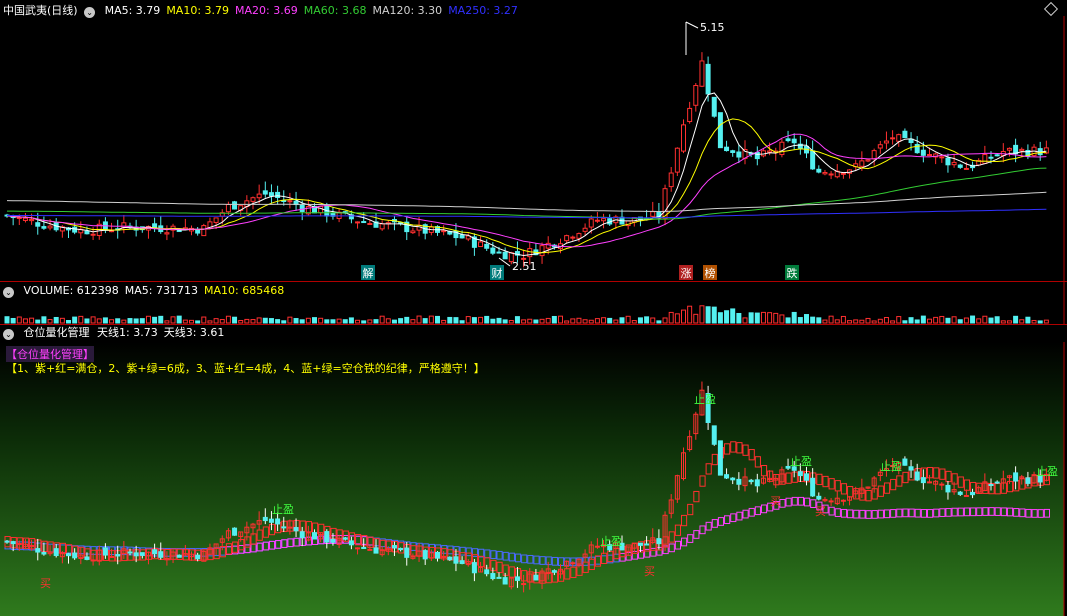  Describe the element at coordinates (720, 458) in the screenshot. I see `ind-candle` at that location.